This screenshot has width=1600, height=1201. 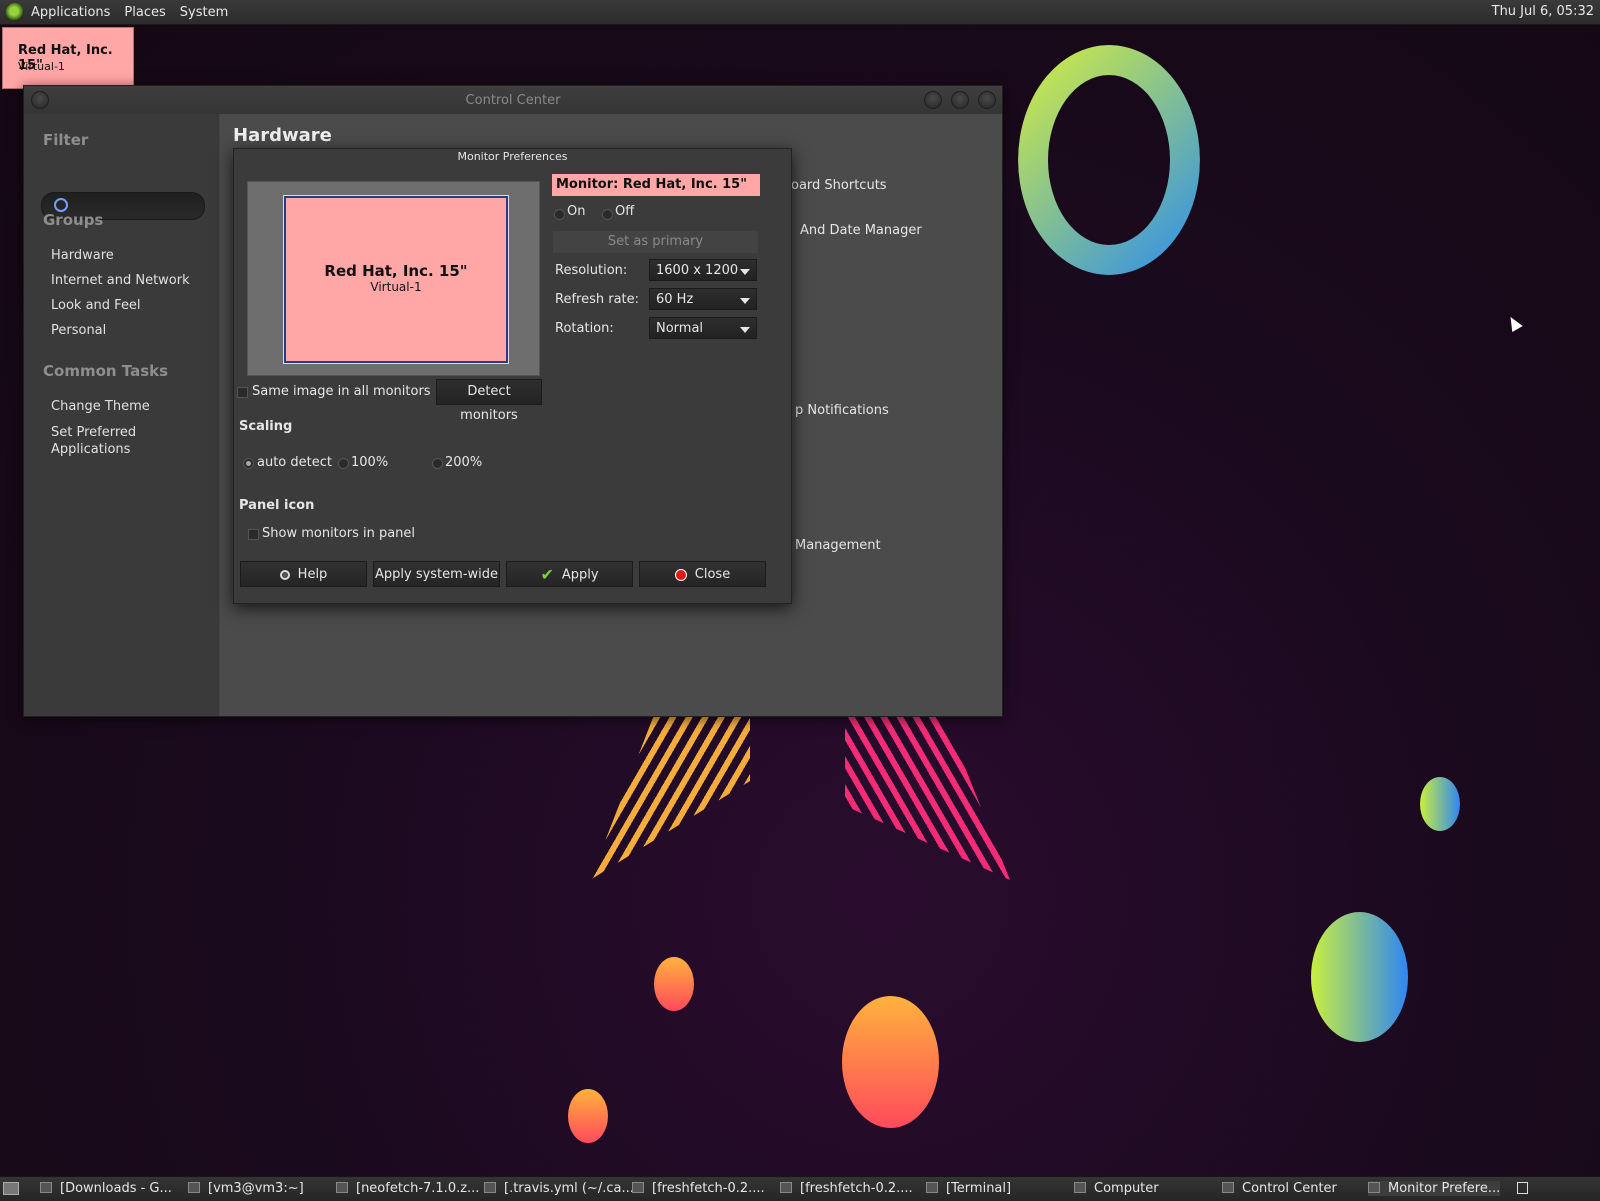 I want to click on task-label: Control Center, so click(x=1289, y=1188).